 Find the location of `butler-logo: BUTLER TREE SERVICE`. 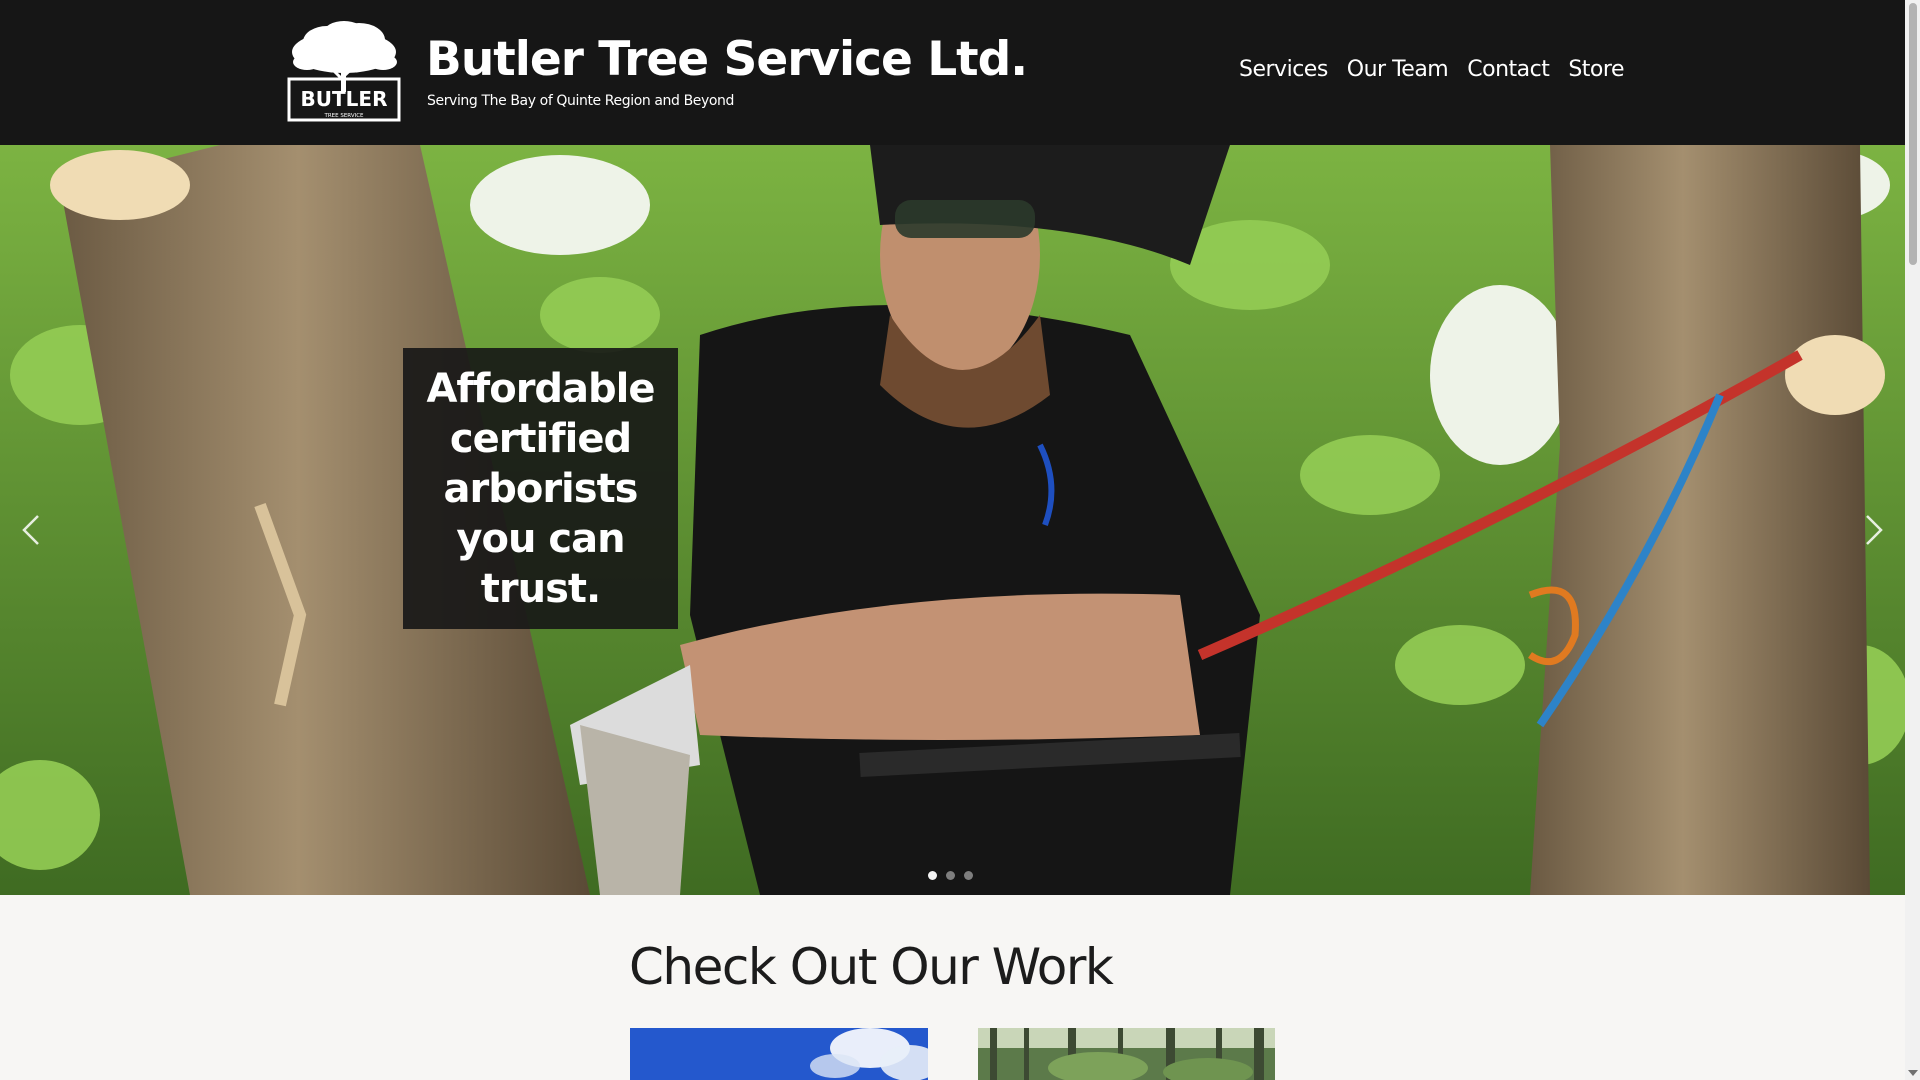

butler-logo: BUTLER TREE SERVICE is located at coordinates (344, 71).